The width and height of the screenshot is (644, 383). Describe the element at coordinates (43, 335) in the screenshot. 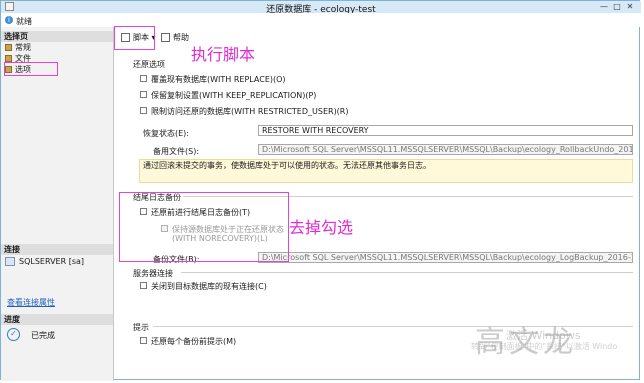

I see `progress-value: 已完成` at that location.